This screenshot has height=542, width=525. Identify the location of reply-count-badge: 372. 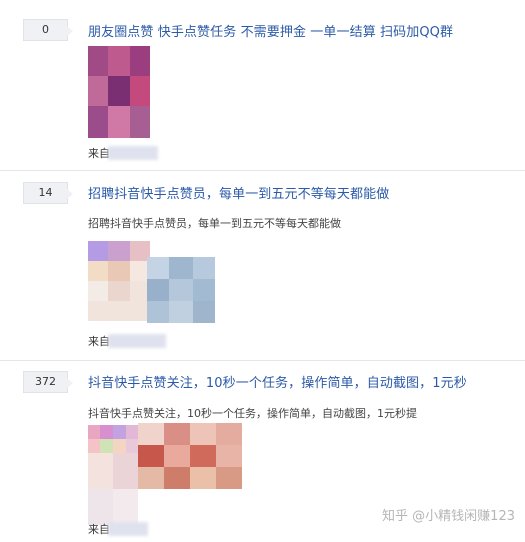
(48, 382).